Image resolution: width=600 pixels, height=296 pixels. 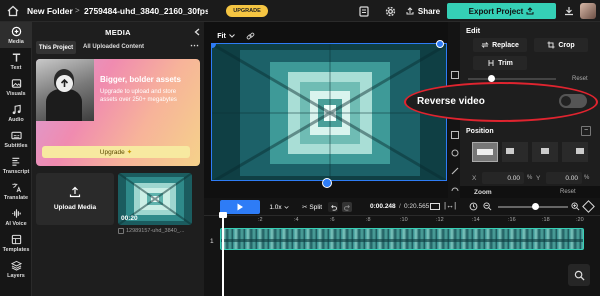 What do you see at coordinates (530, 178) in the screenshot?
I see `x-unit: %` at bounding box center [530, 178].